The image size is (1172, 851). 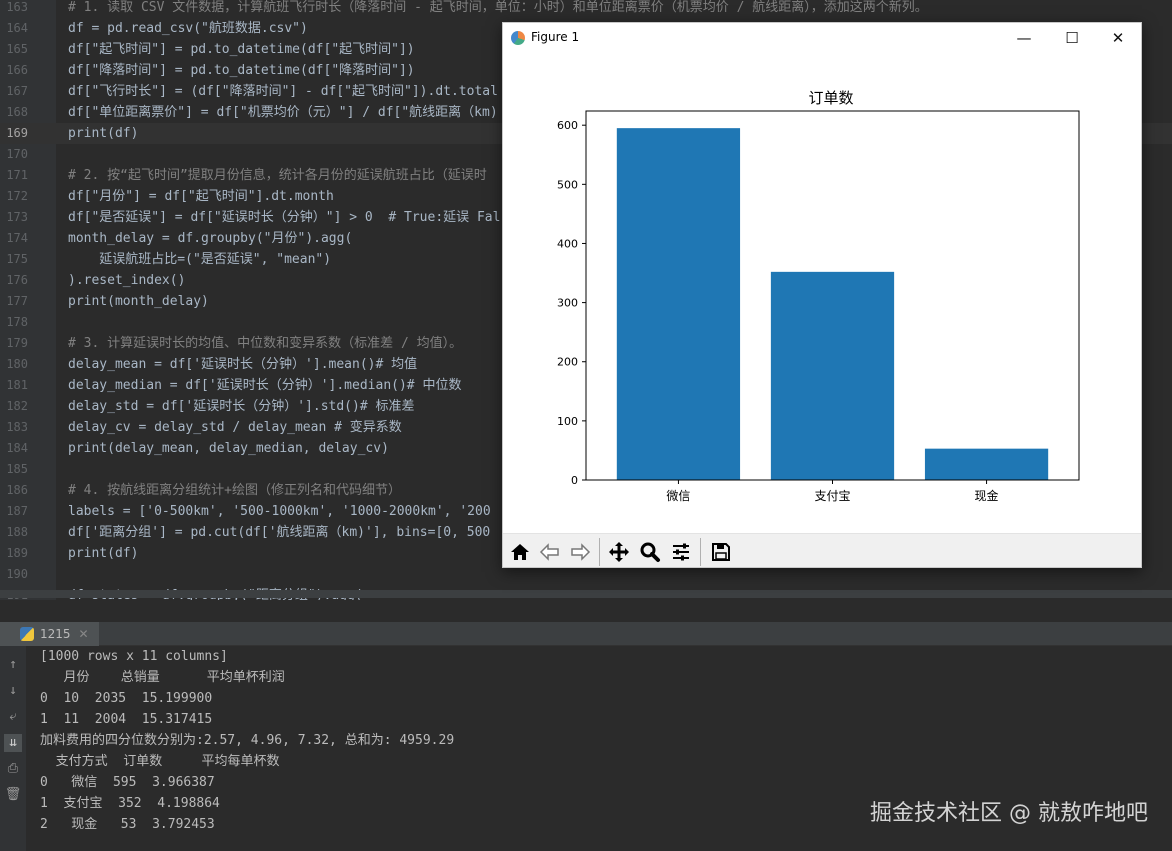 What do you see at coordinates (17, 175) in the screenshot?
I see `line-number: 171` at bounding box center [17, 175].